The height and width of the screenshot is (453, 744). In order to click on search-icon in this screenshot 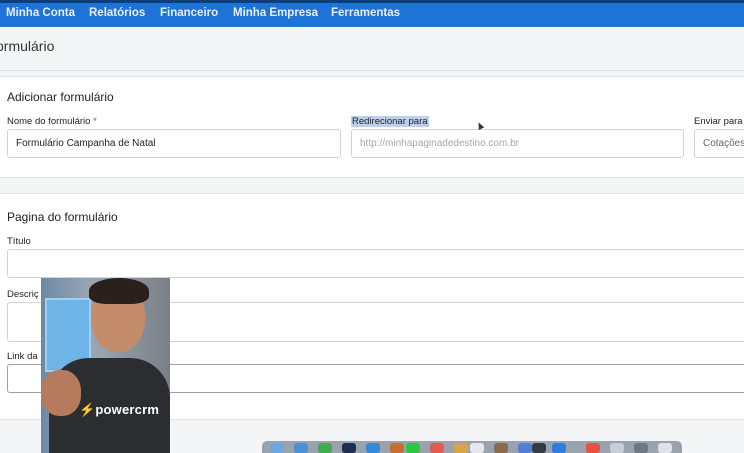, I will do `click(641, 448)`.